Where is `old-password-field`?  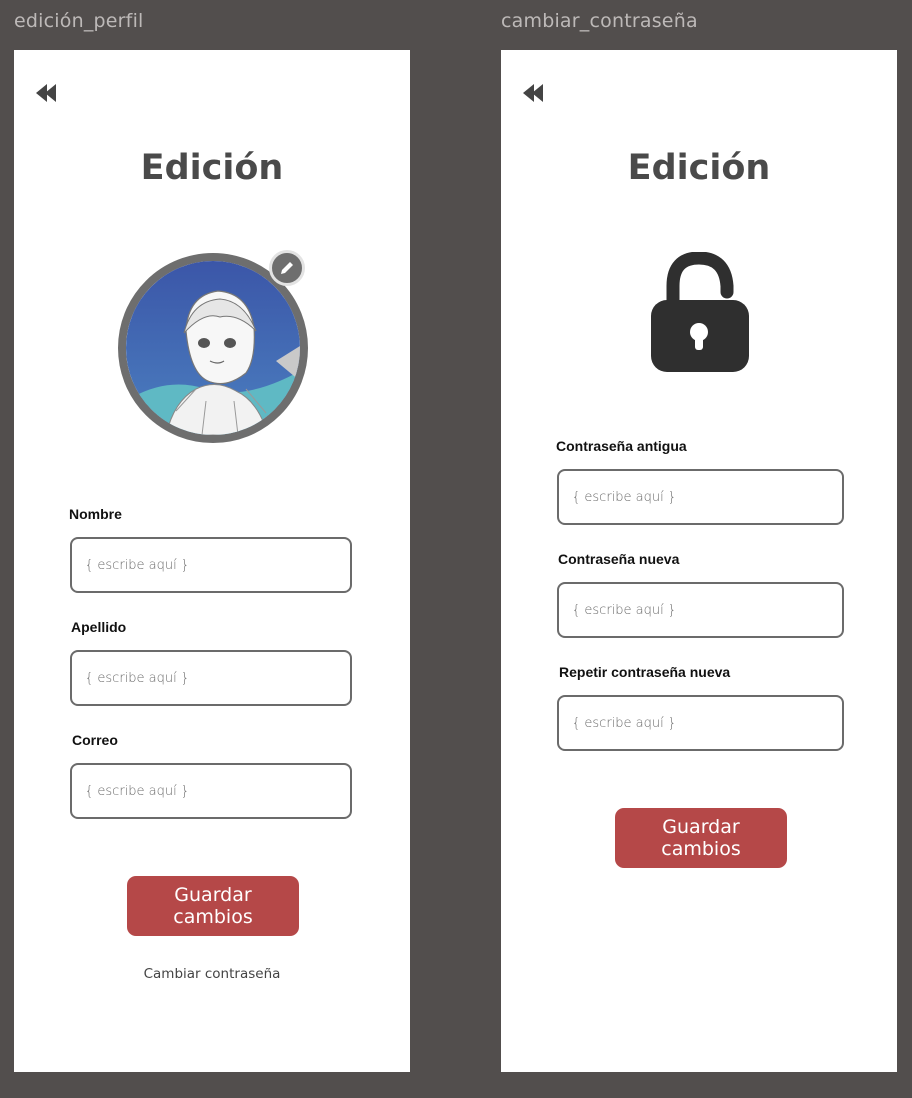
old-password-field is located at coordinates (700, 497).